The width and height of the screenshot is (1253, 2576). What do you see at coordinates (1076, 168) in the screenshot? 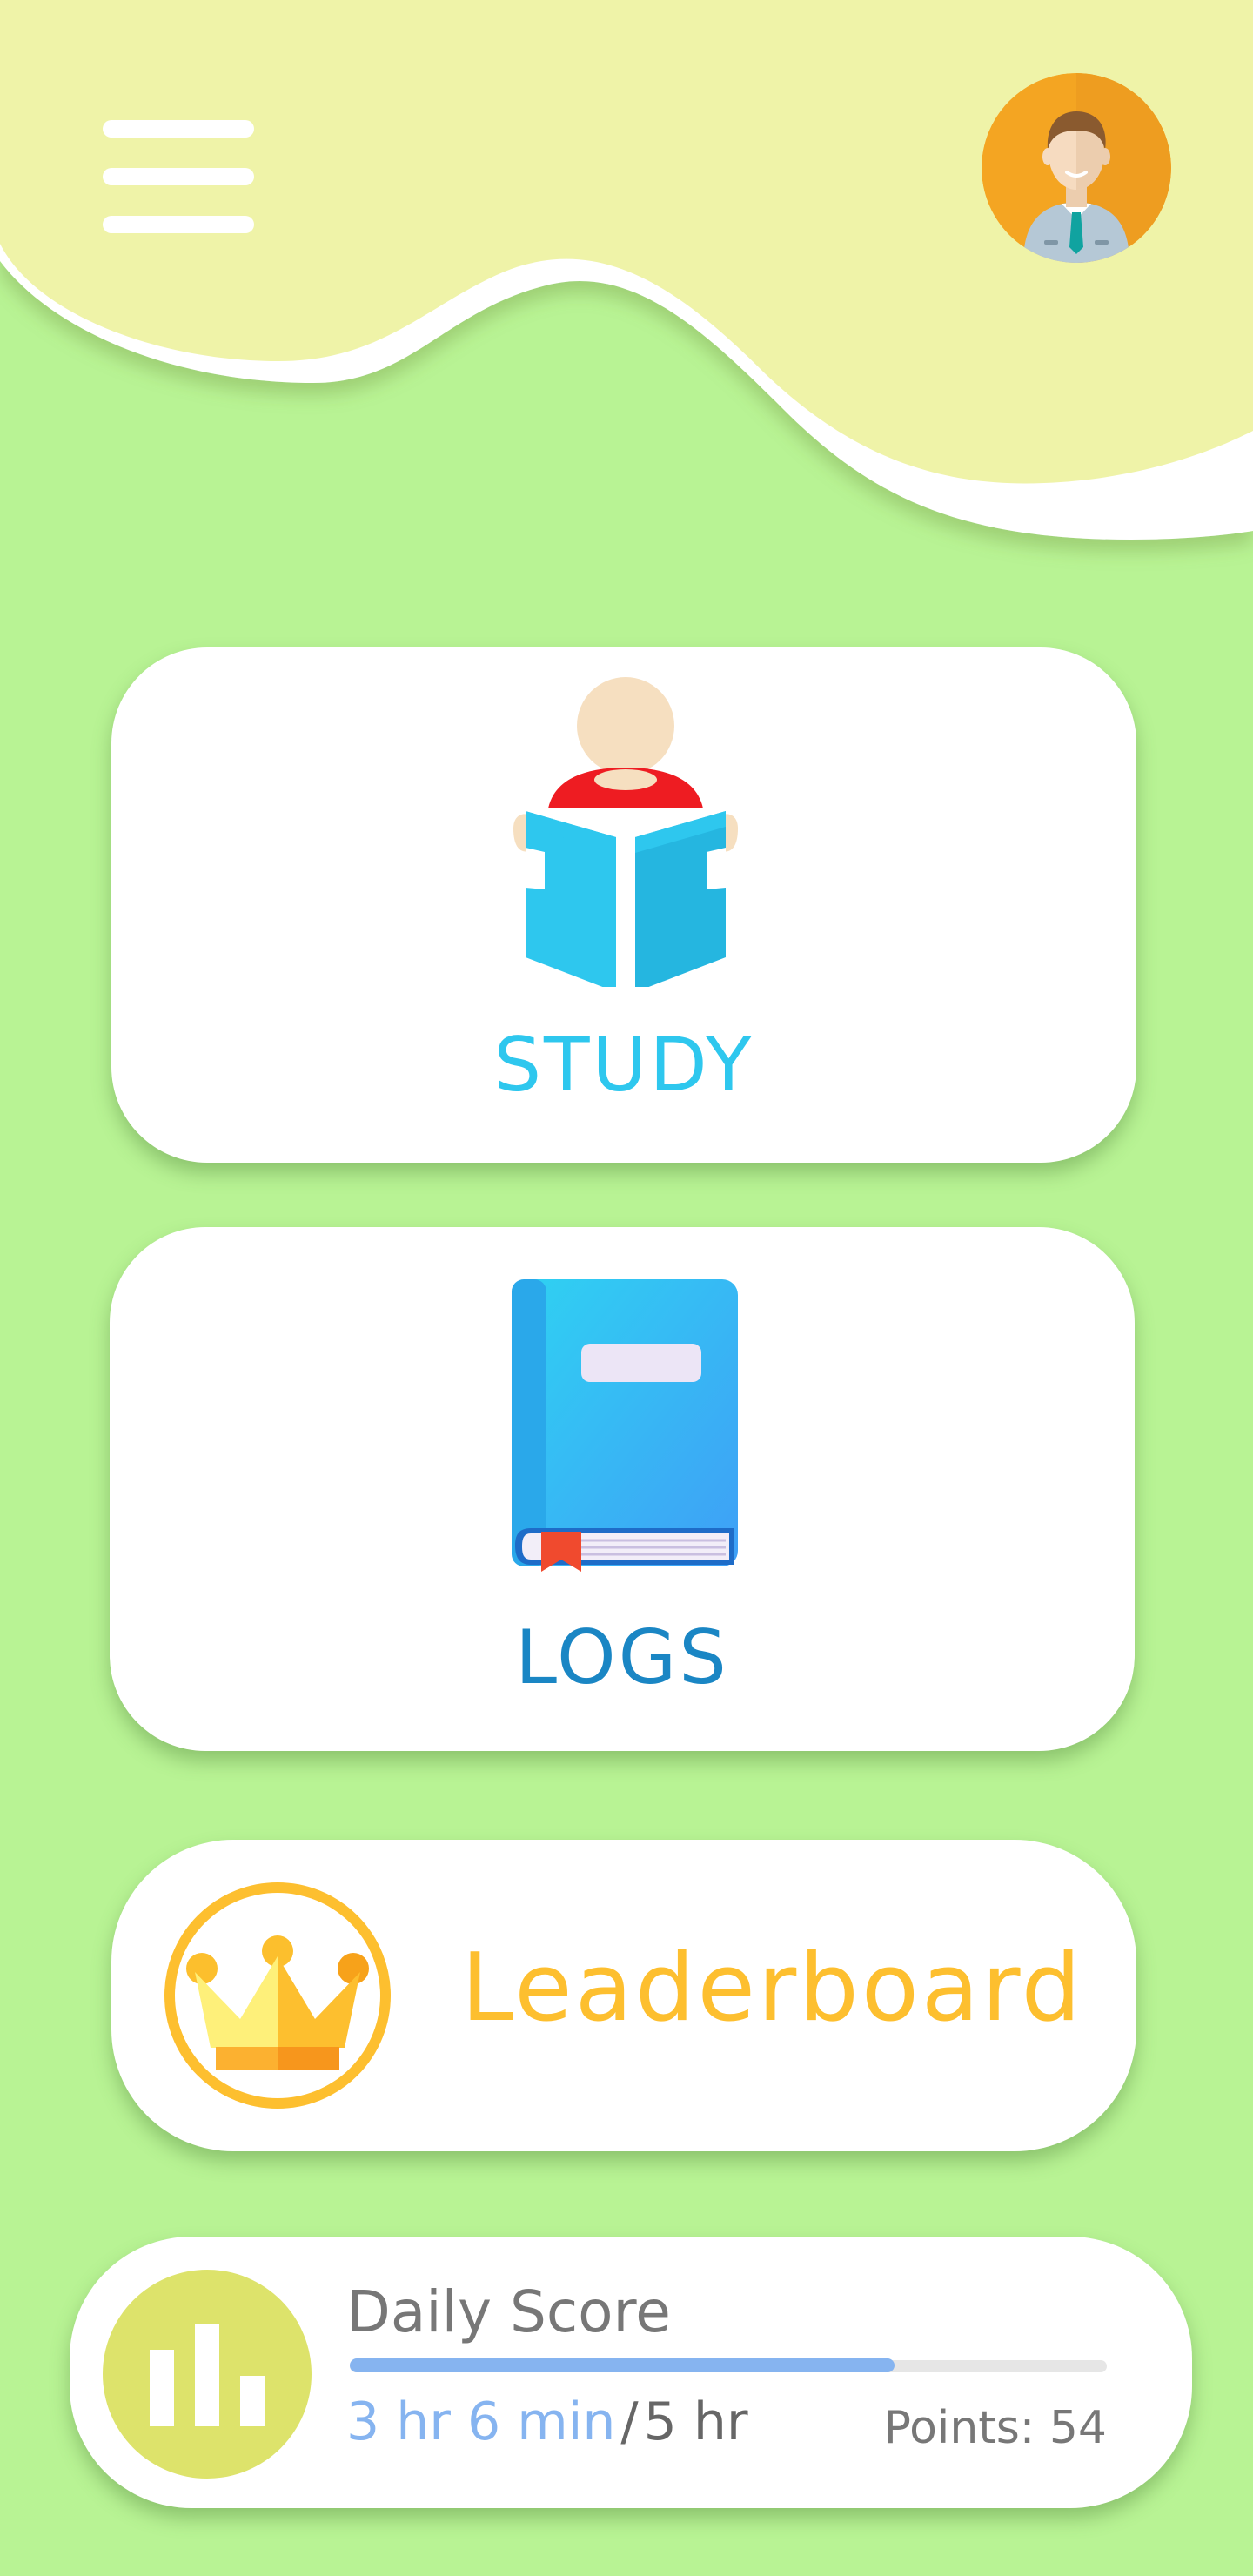
I see `user-avatar-icon` at bounding box center [1076, 168].